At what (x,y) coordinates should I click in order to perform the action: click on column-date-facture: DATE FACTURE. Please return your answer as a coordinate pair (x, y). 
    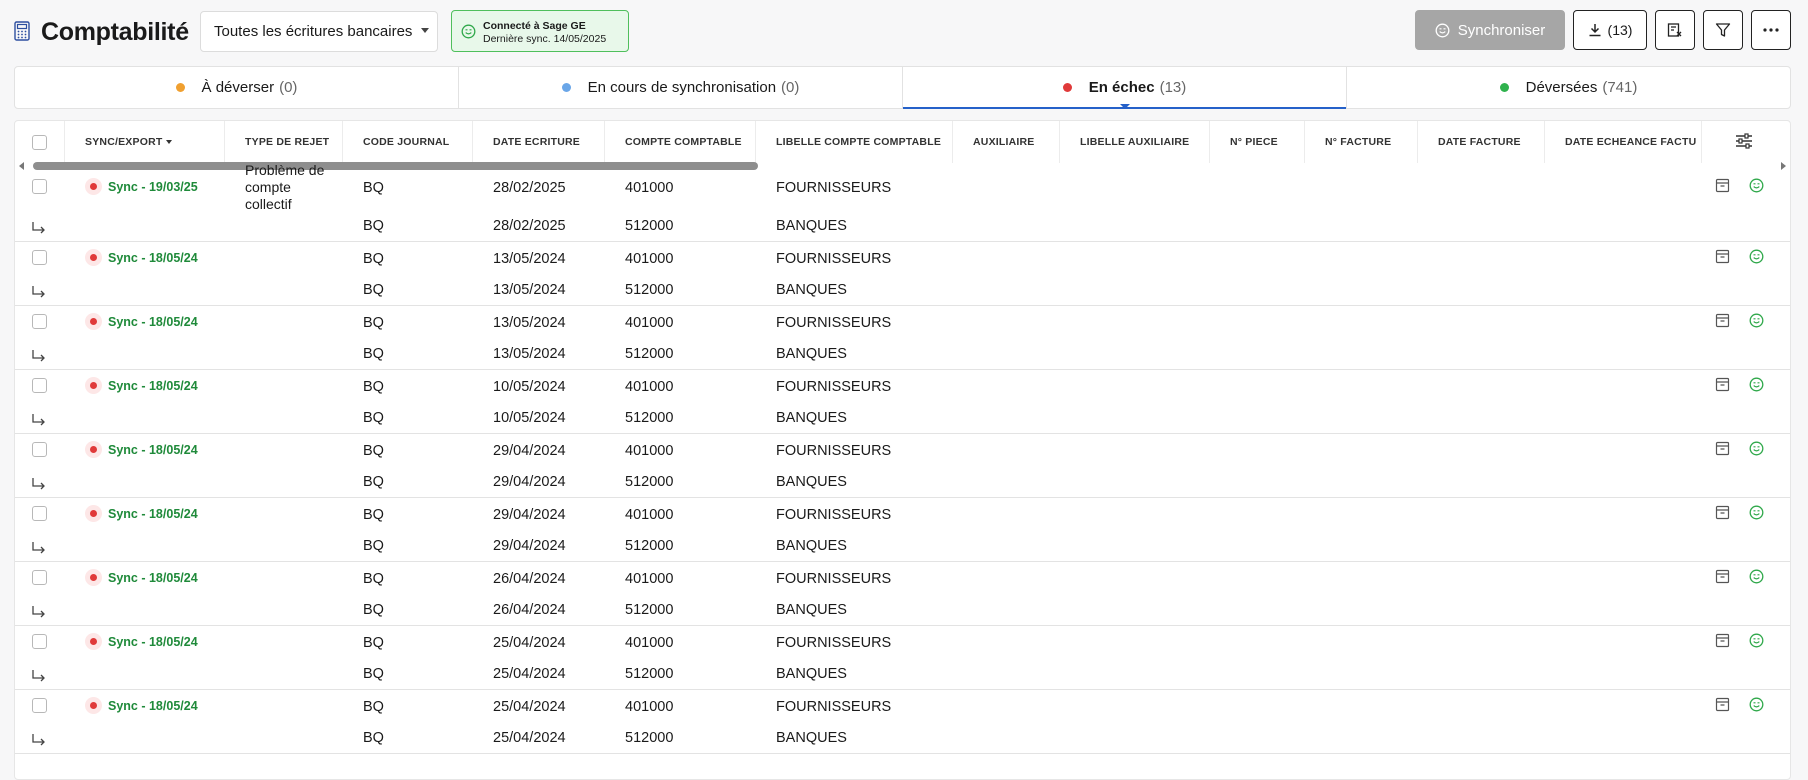
    Looking at the image, I should click on (1481, 142).